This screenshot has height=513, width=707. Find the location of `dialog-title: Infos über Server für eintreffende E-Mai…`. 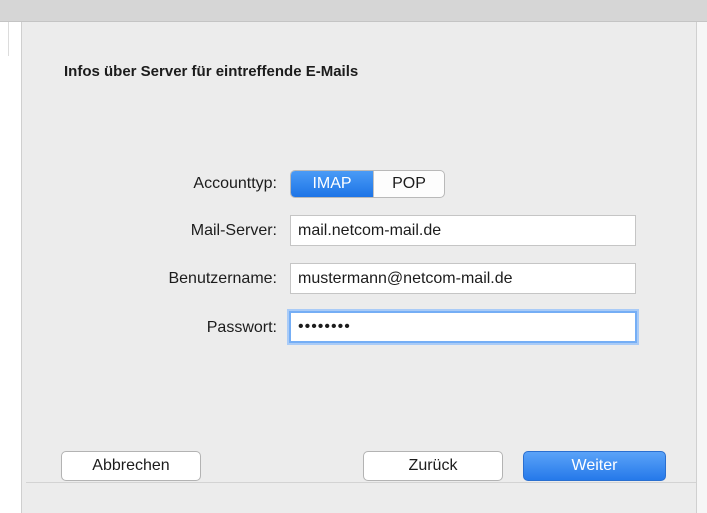

dialog-title: Infos über Server für eintreffende E-Mai… is located at coordinates (211, 71).